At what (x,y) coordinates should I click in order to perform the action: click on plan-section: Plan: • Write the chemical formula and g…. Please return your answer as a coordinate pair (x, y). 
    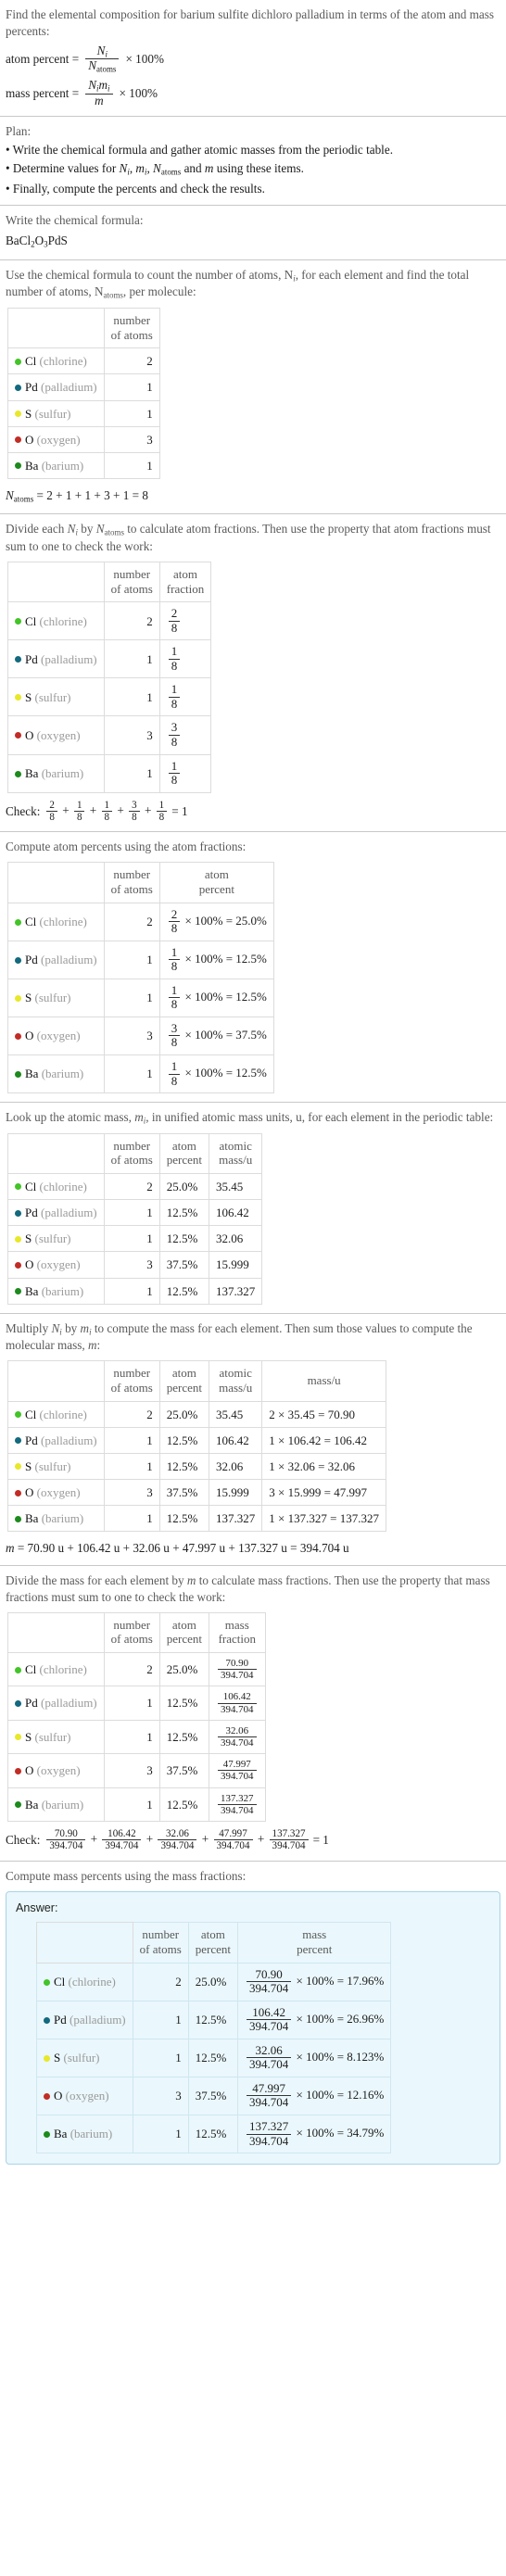
    Looking at the image, I should click on (253, 161).